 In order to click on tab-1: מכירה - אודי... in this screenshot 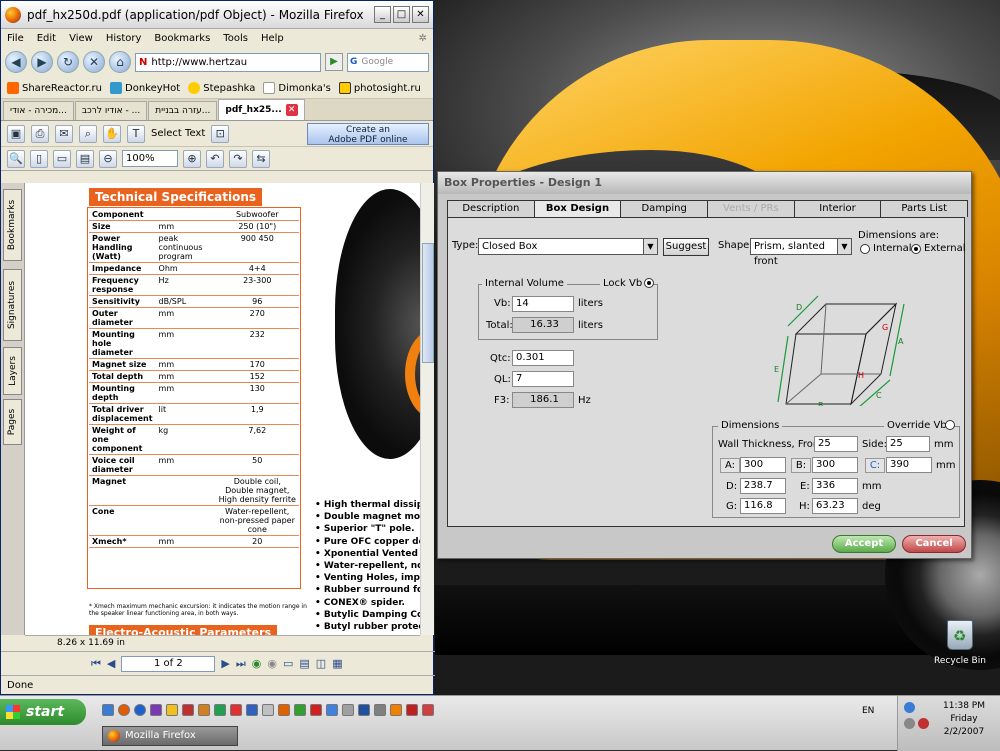, I will do `click(38, 110)`.